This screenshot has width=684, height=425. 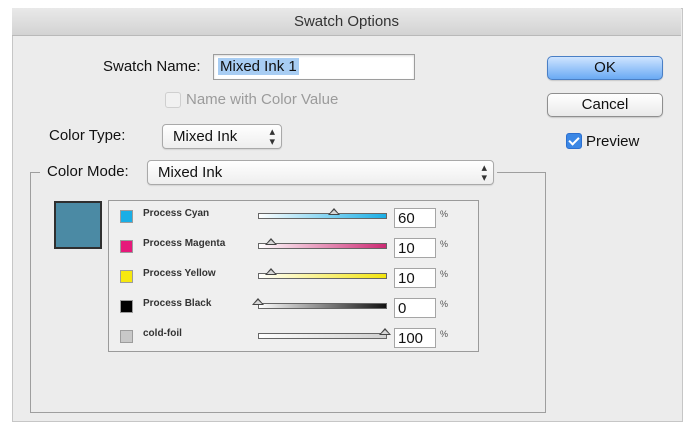 I want to click on color-type-select: Mixed Ink ▴ ▾, so click(x=222, y=136).